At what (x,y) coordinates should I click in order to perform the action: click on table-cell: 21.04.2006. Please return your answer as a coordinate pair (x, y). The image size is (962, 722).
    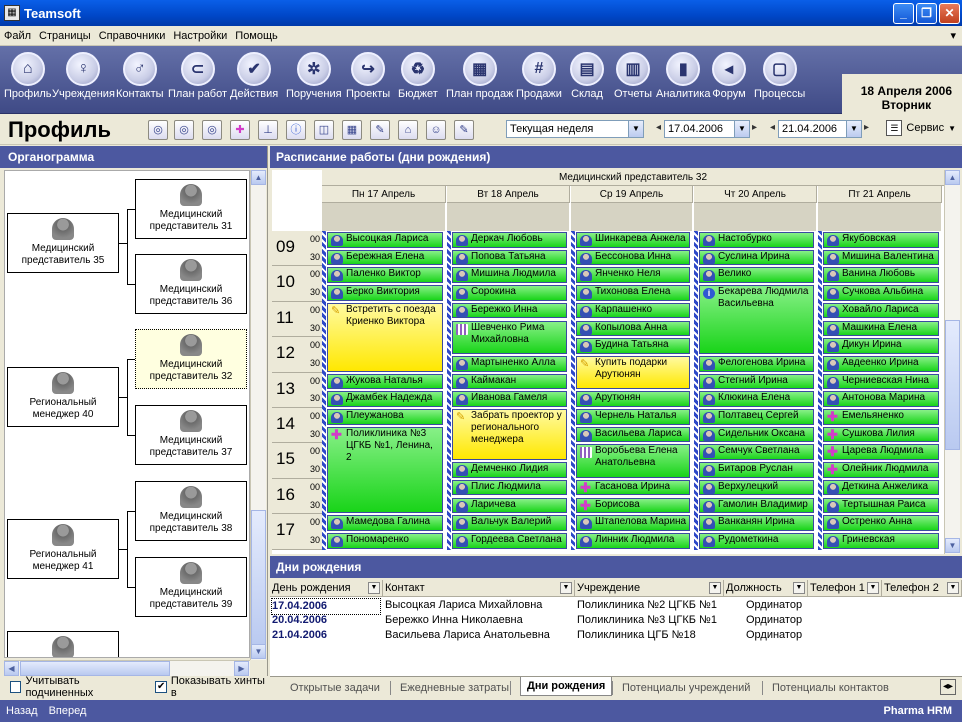
    Looking at the image, I should click on (299, 635).